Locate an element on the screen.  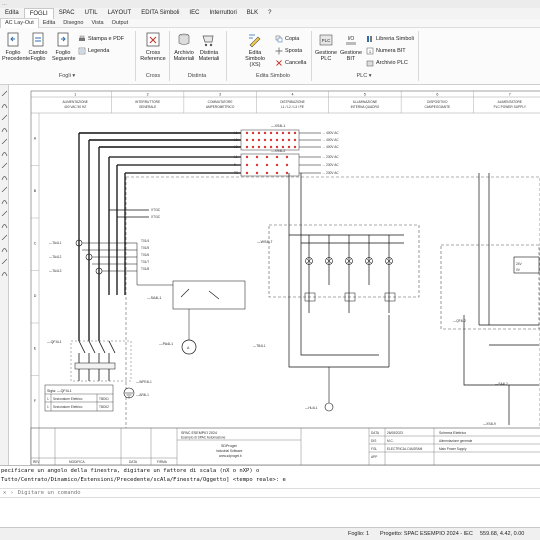
svg-text: T01/6 is located at coordinates (145, 255).